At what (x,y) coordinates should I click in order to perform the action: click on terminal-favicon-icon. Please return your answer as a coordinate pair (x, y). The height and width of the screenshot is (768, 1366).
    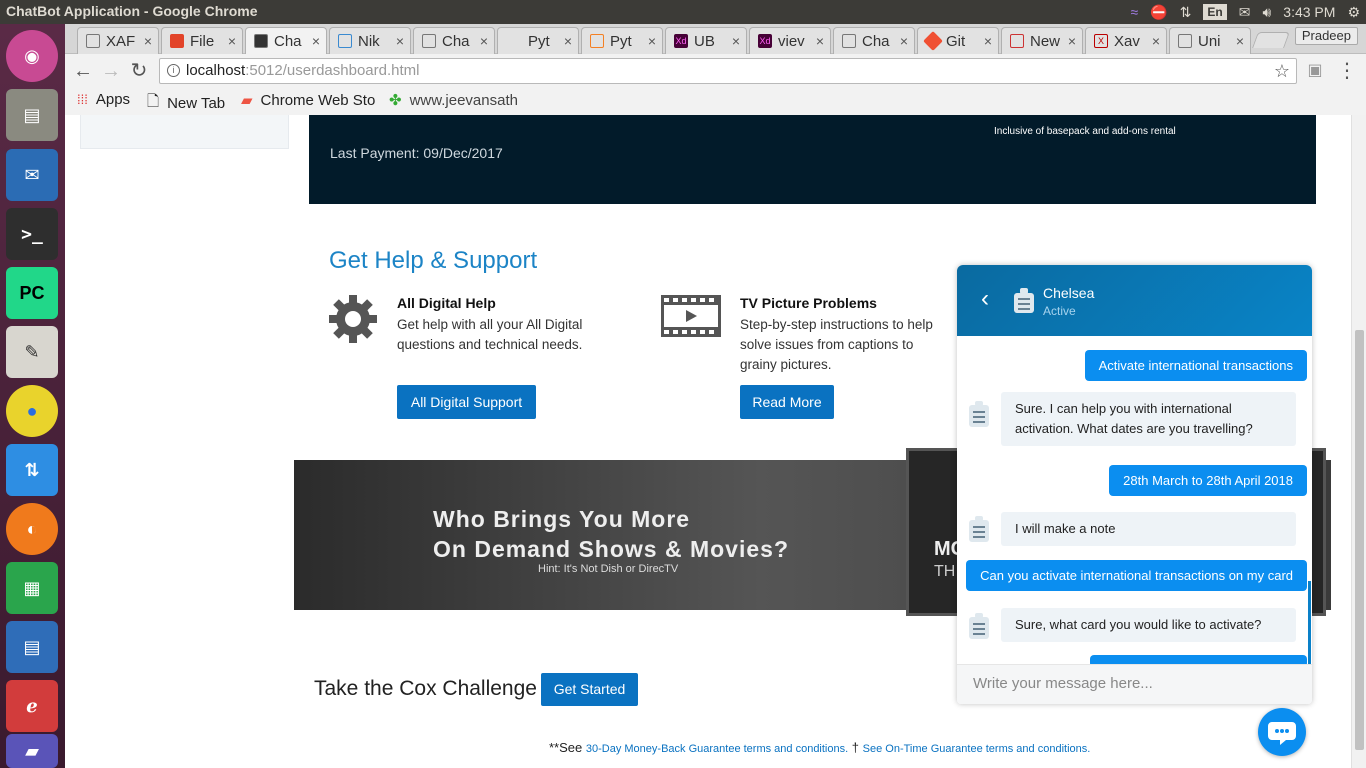
    Looking at the image, I should click on (261, 41).